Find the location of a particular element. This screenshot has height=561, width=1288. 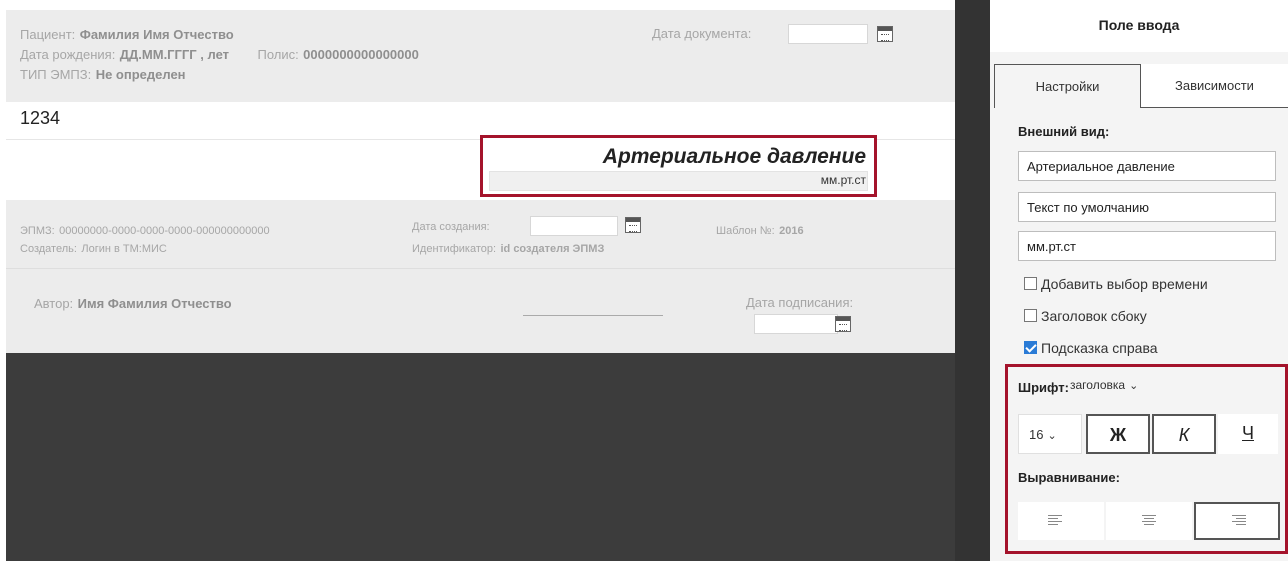

checkbox-add-time: Добавить выбор времени is located at coordinates (1116, 284).